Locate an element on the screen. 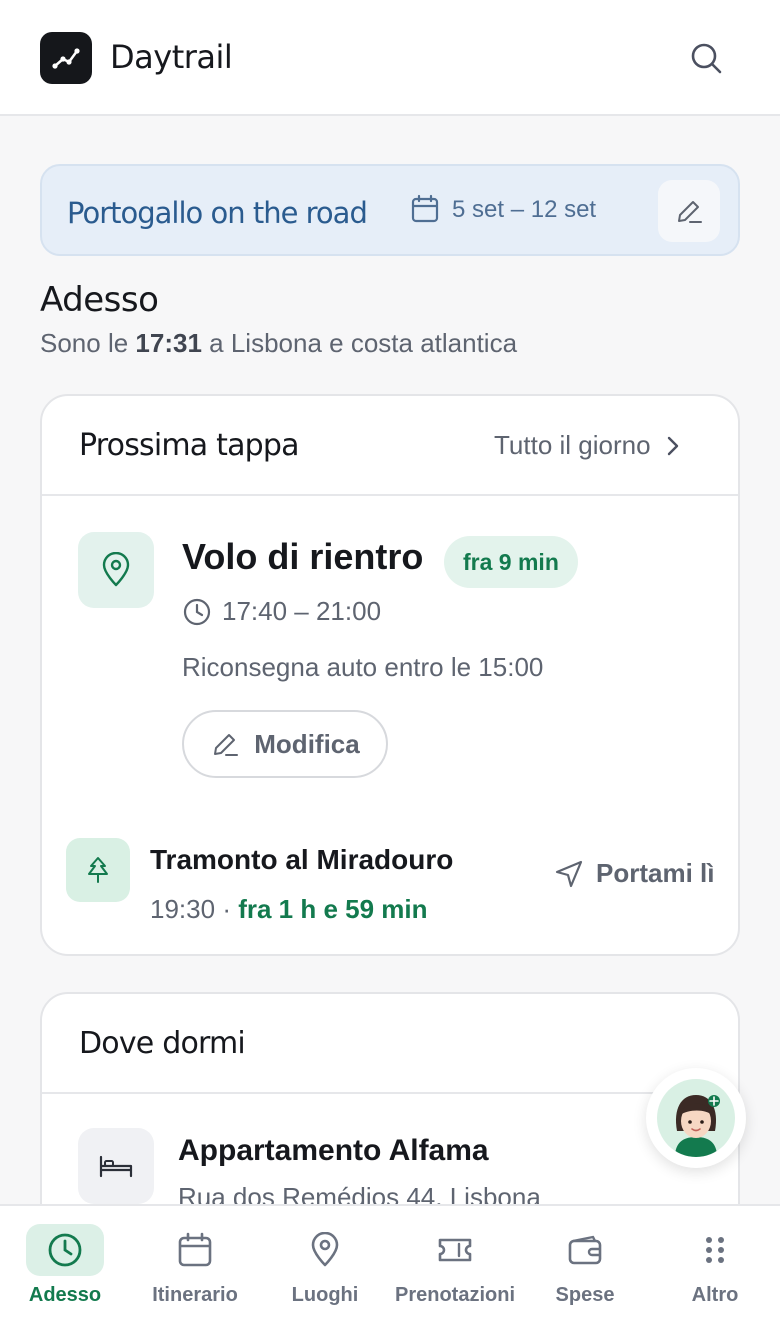  avatar is located at coordinates (696, 1118).